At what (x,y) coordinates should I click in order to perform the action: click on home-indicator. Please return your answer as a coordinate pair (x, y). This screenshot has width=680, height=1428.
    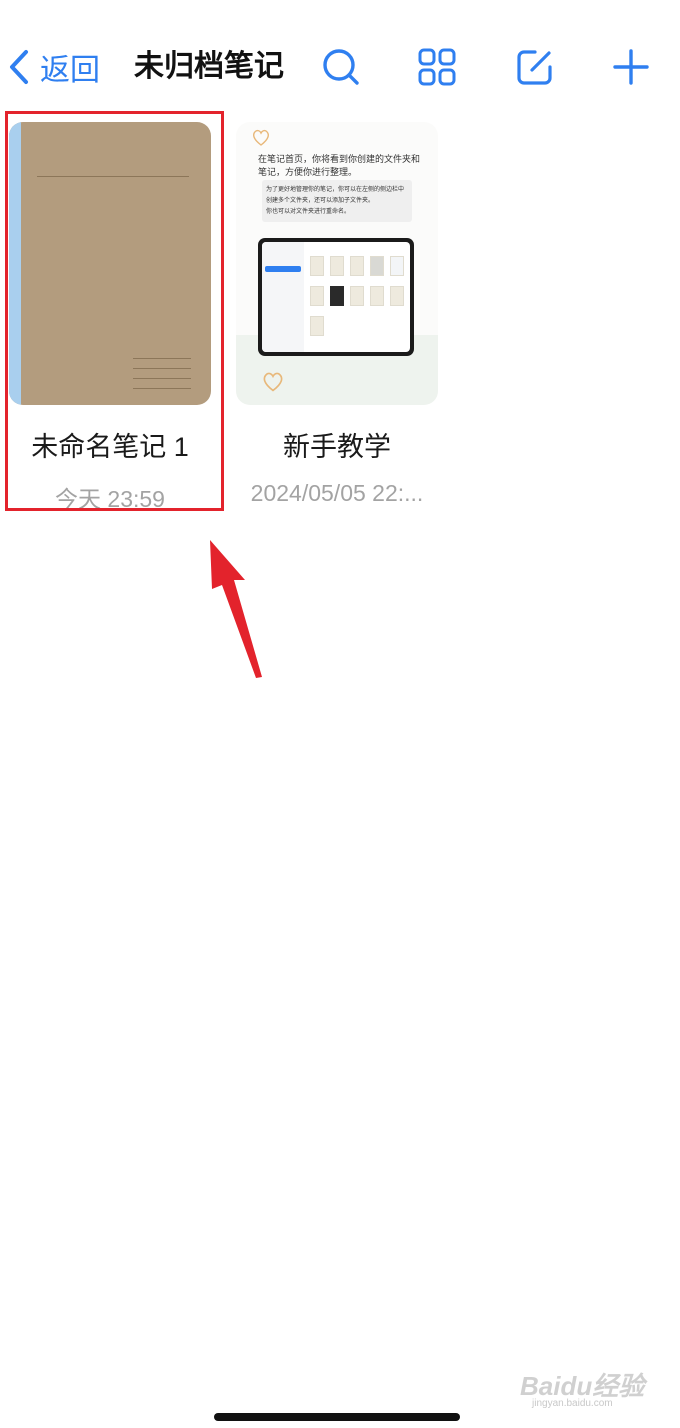
    Looking at the image, I should click on (337, 1417).